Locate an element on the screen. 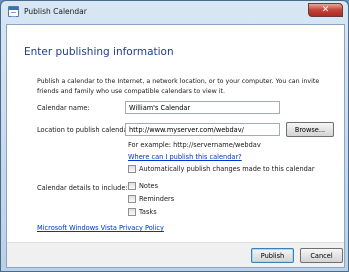 This screenshot has height=272, width=349. auto-publish-checkbox is located at coordinates (132, 169).